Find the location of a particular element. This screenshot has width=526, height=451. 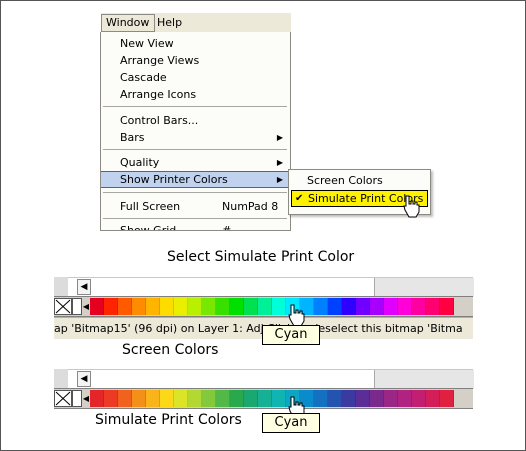

menu-item-label: New View is located at coordinates (147, 43).